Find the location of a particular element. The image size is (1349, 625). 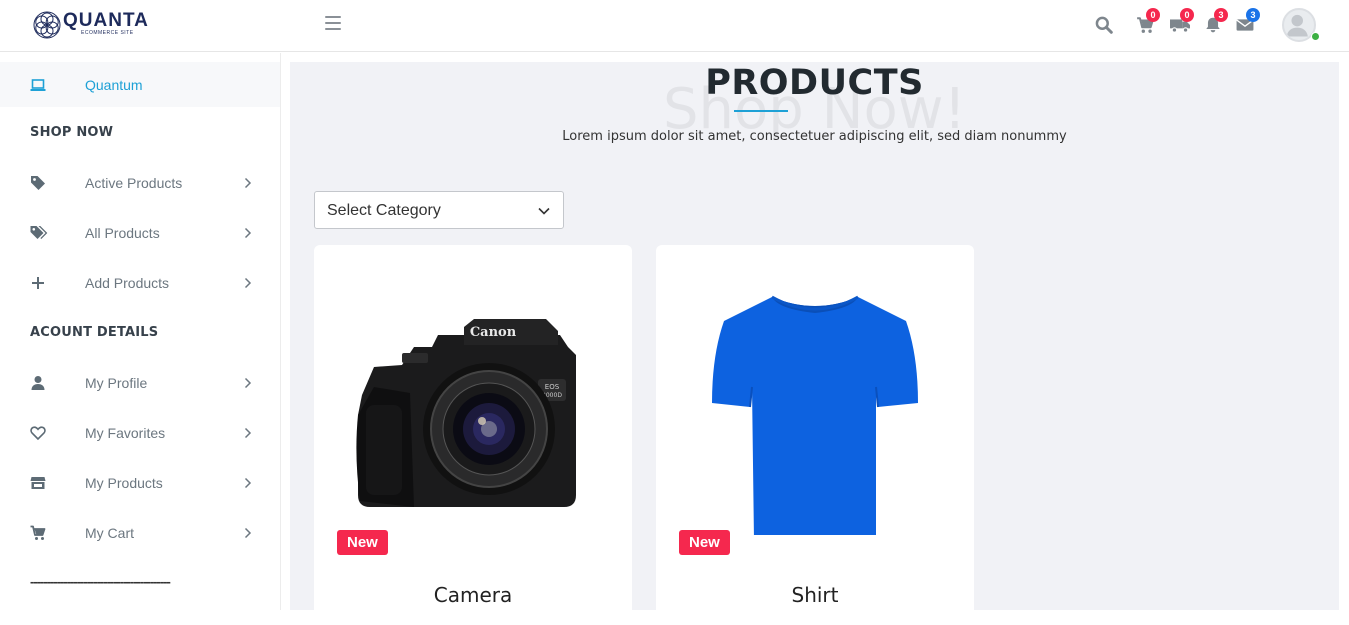

chevron-down-icon is located at coordinates (544, 211).